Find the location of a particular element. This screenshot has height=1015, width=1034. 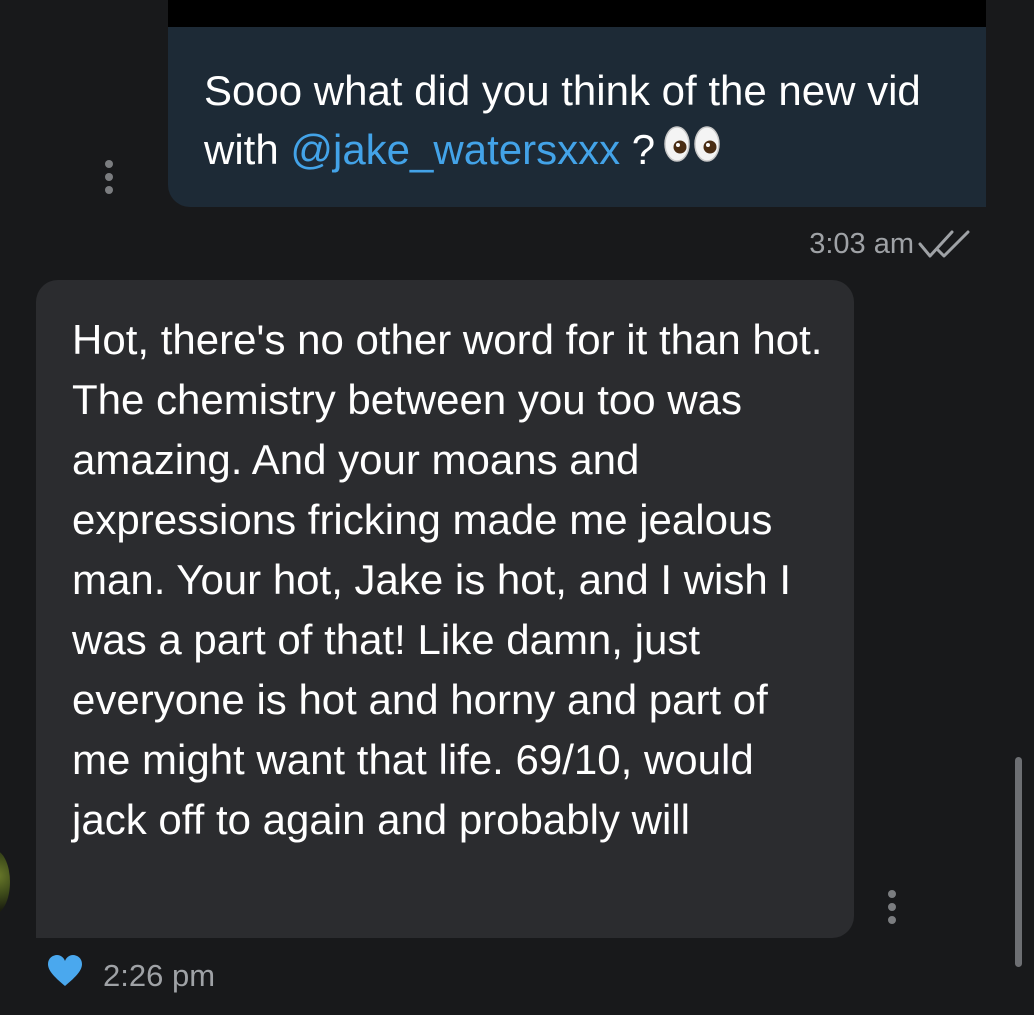

heart-icon is located at coordinates (65, 973).